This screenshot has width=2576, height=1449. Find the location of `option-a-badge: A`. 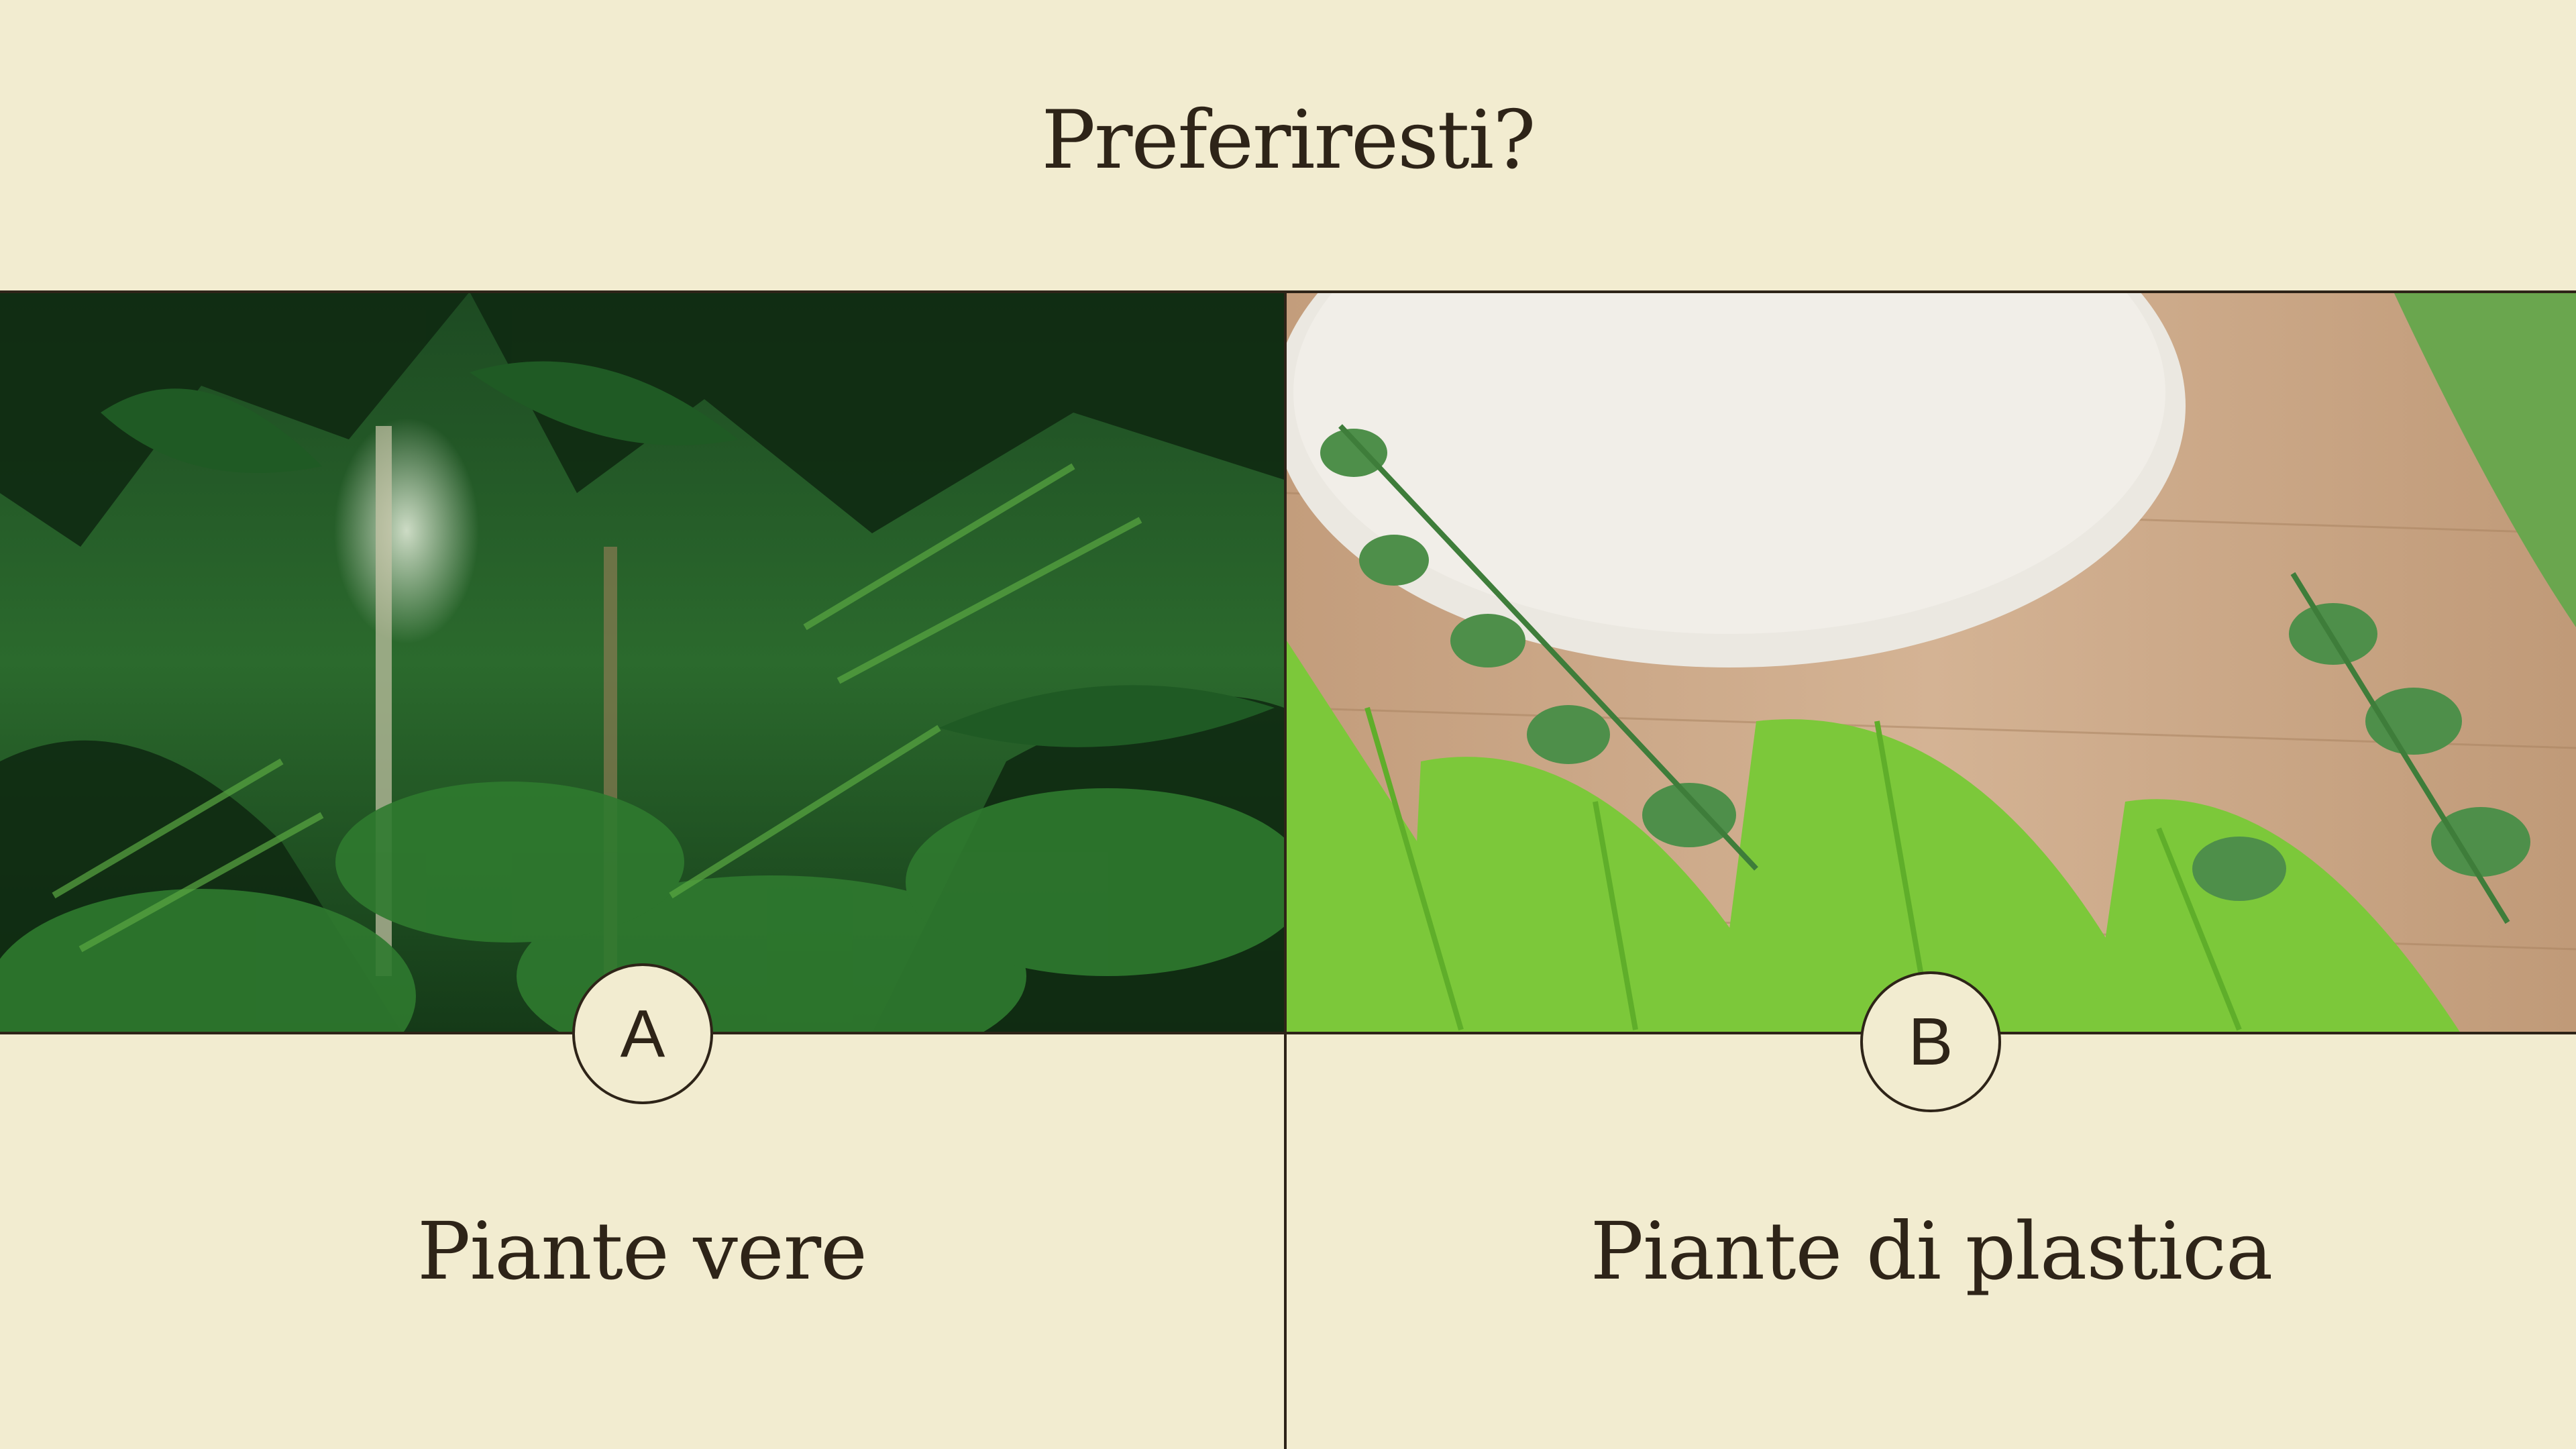

option-a-badge: A is located at coordinates (642, 1033).